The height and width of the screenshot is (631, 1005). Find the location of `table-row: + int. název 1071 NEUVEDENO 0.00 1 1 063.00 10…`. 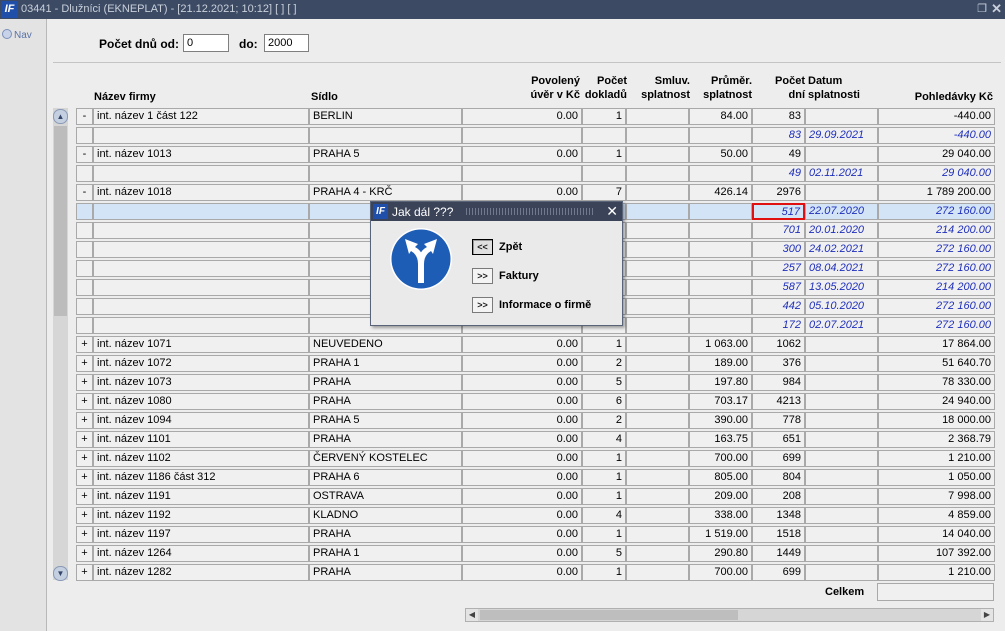

table-row: + int. název 1071 NEUVEDENO 0.00 1 1 063.00 10… is located at coordinates (535, 345).